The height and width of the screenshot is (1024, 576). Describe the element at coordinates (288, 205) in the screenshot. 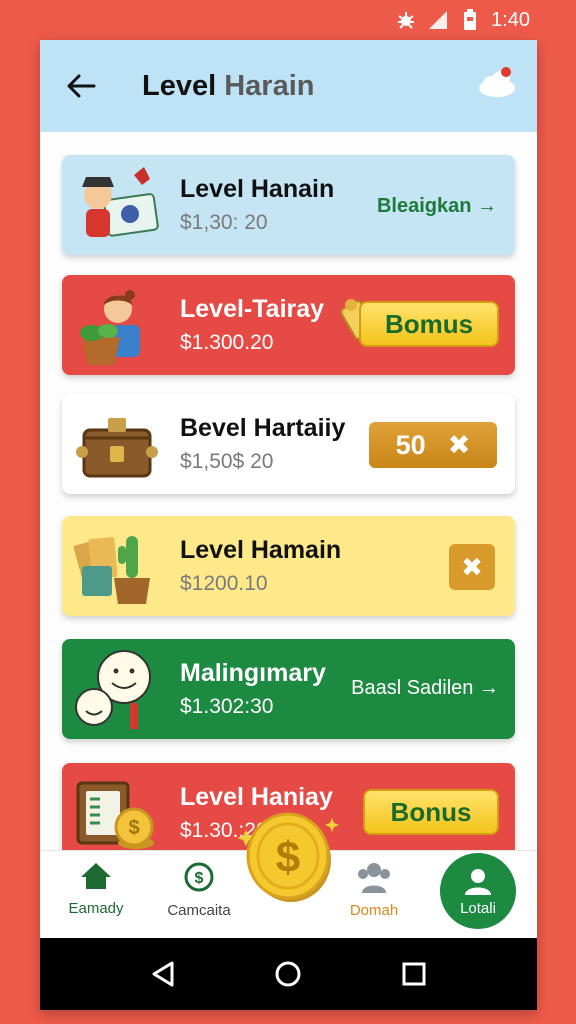

I see `level-card: Level Hanain $1,30: 20 Bleaigkan →` at that location.